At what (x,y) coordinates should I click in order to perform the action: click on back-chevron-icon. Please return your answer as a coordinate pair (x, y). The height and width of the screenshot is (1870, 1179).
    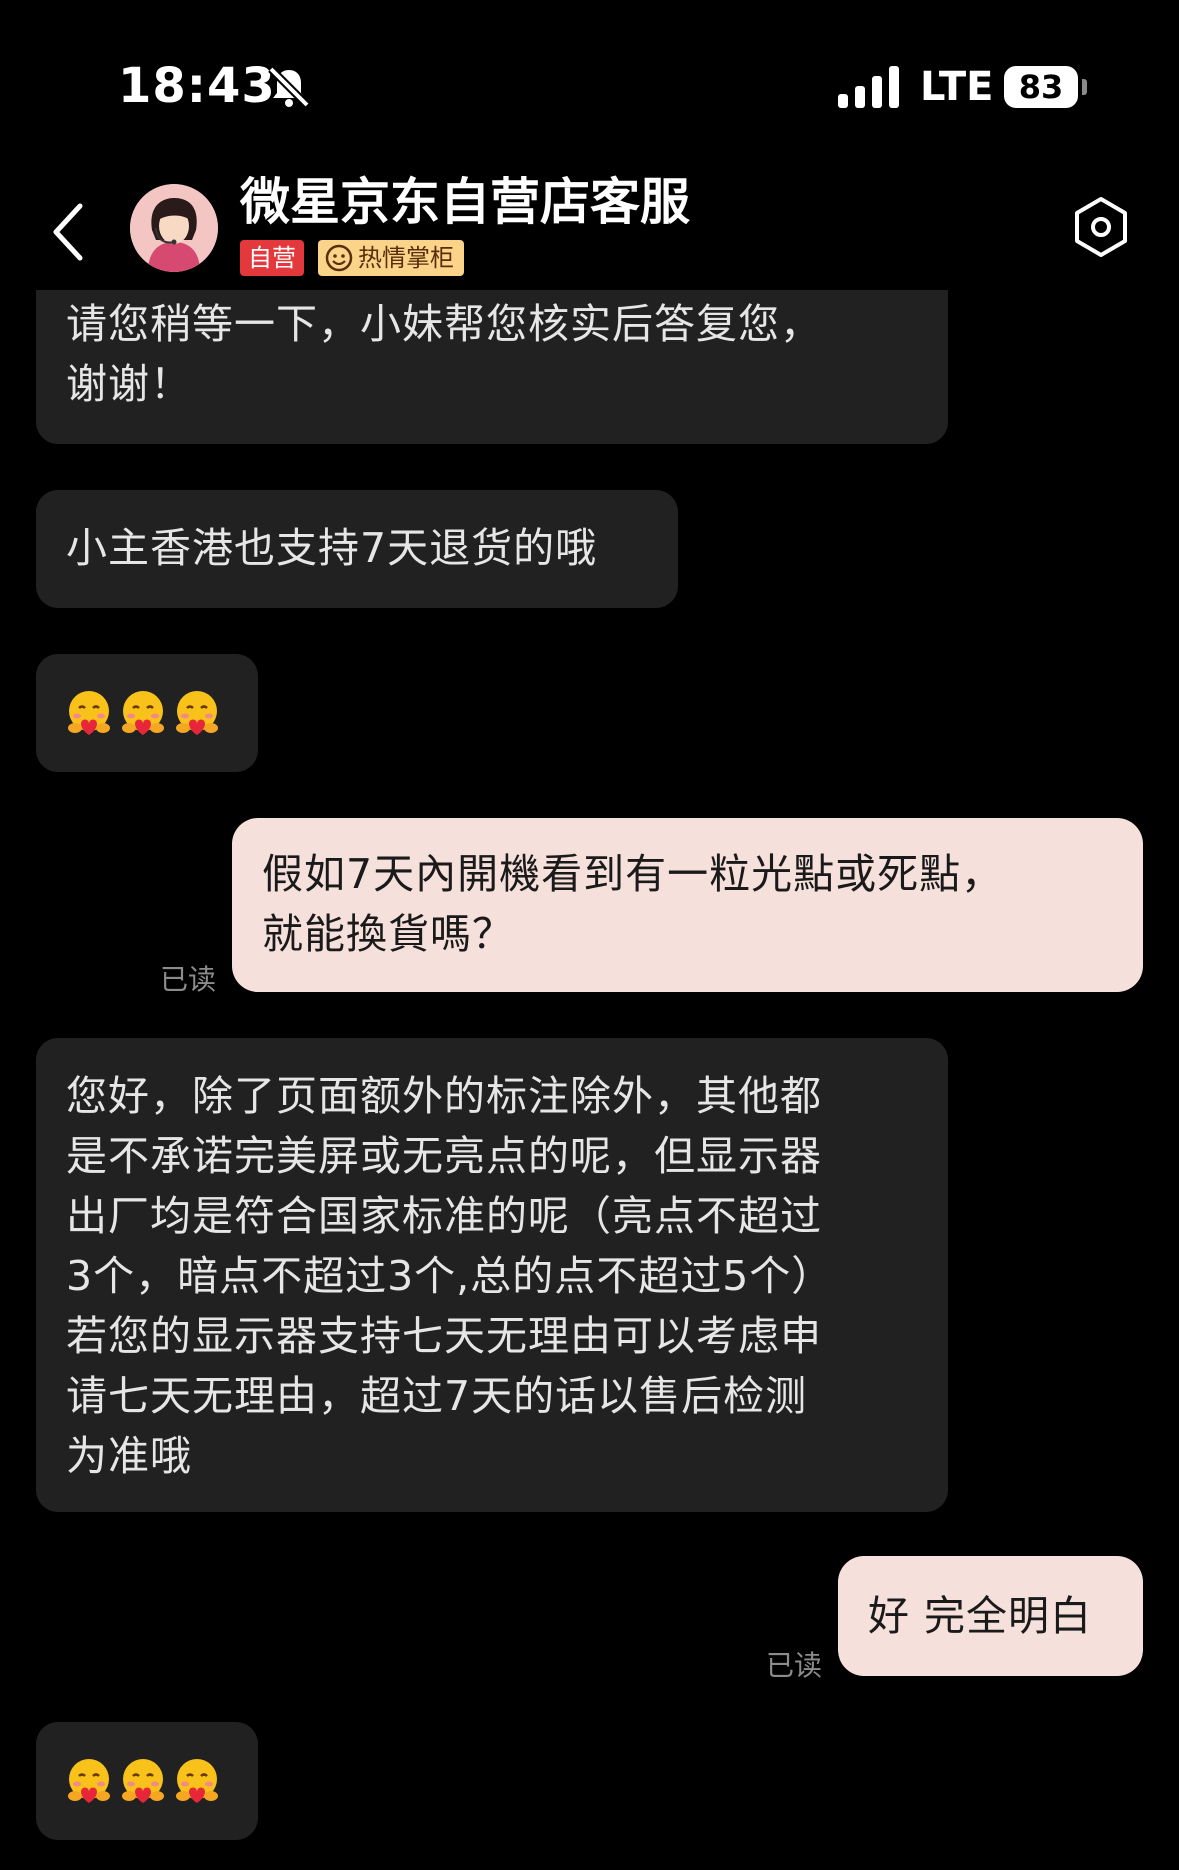
    Looking at the image, I should click on (68, 232).